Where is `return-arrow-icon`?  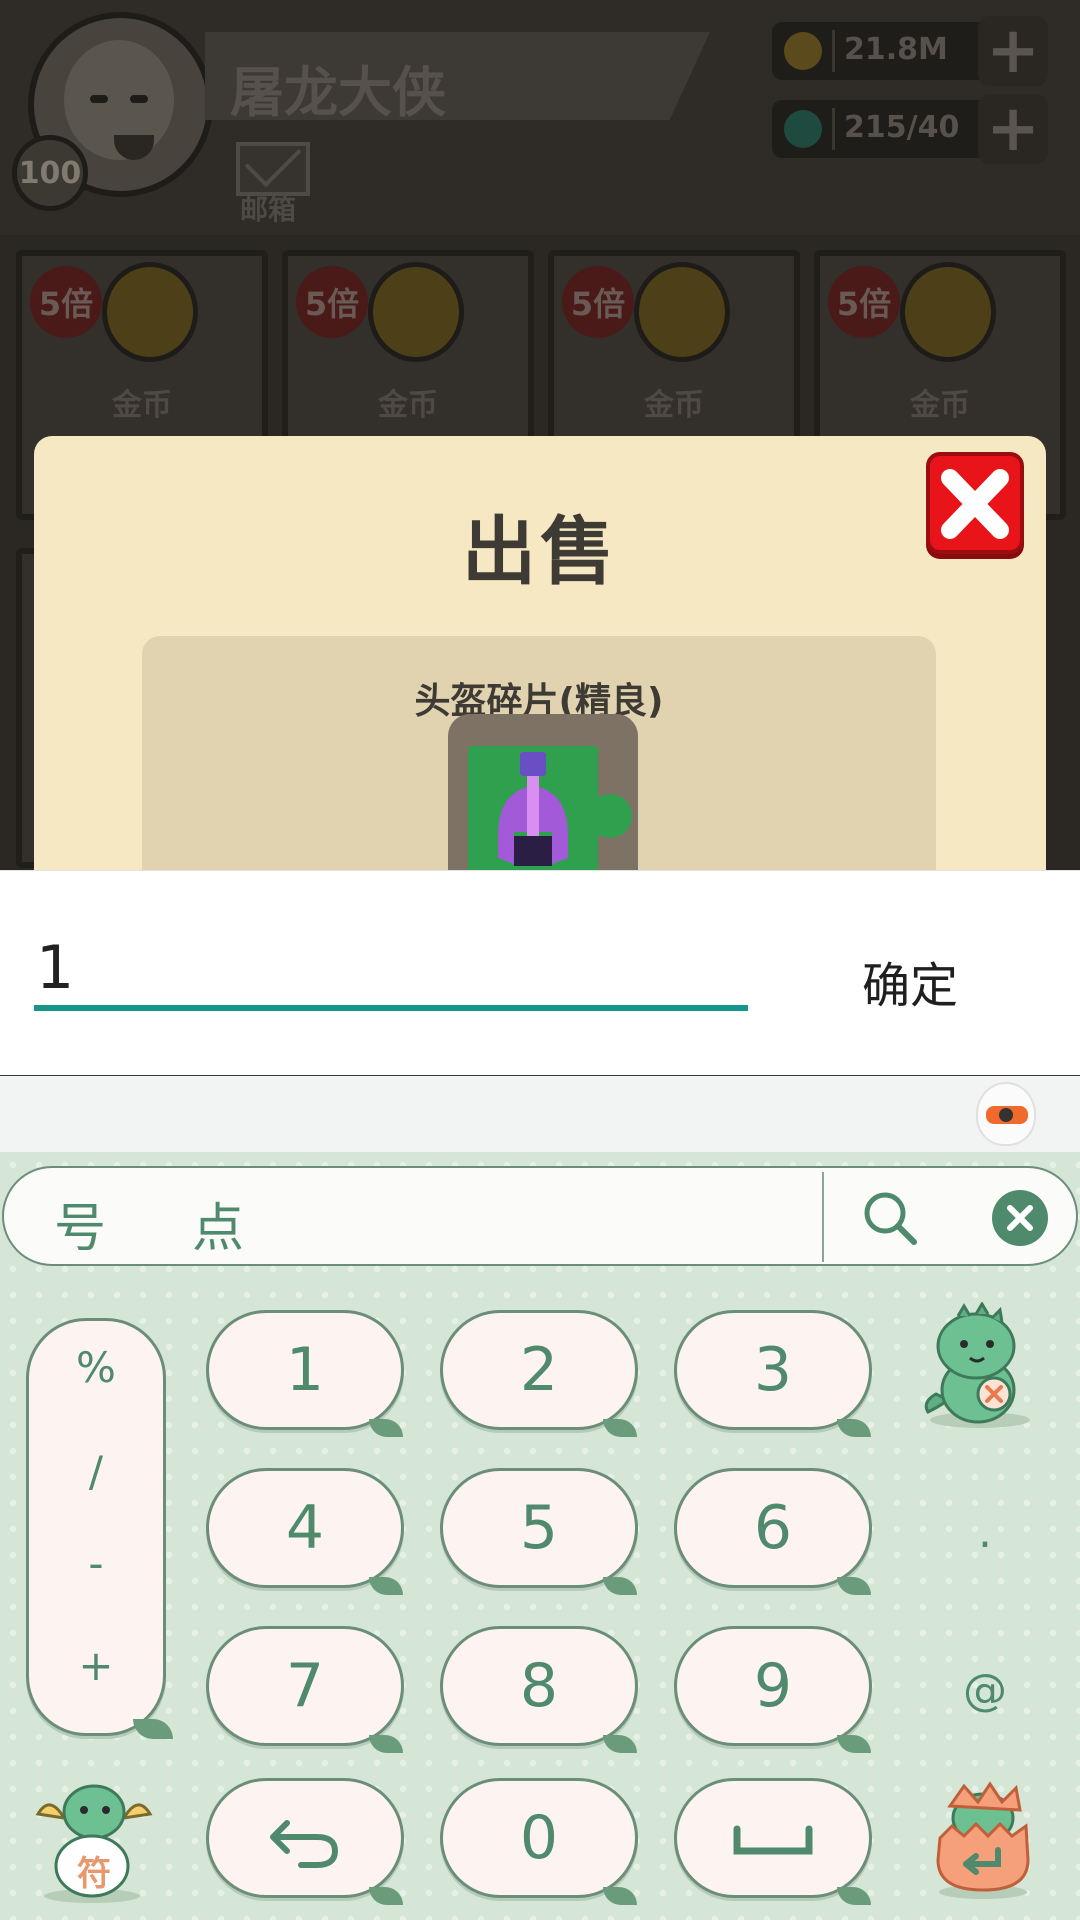
return-arrow-icon is located at coordinates (304, 1844).